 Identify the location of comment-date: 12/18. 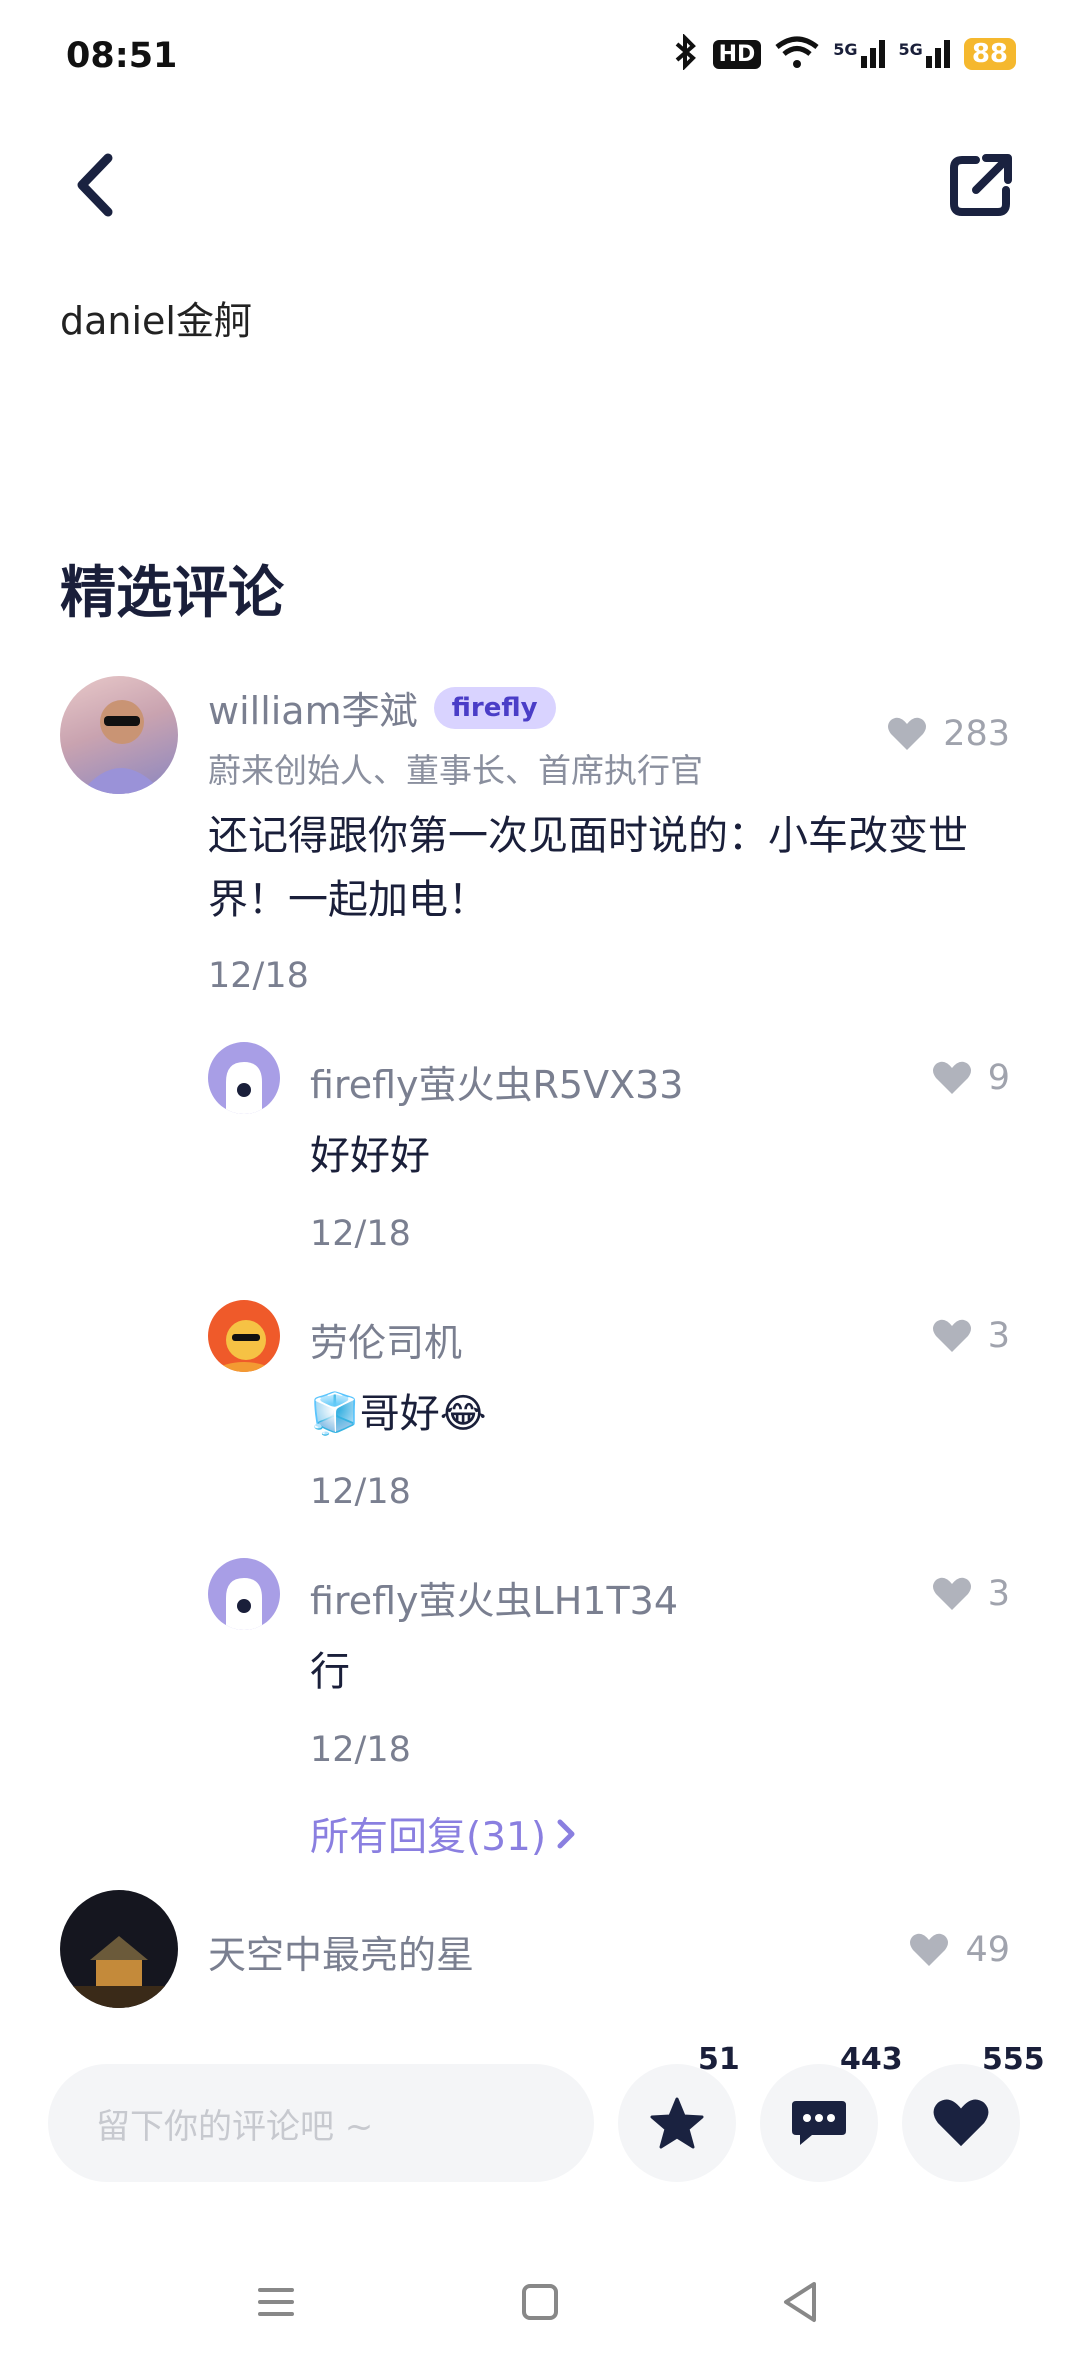
(258, 976).